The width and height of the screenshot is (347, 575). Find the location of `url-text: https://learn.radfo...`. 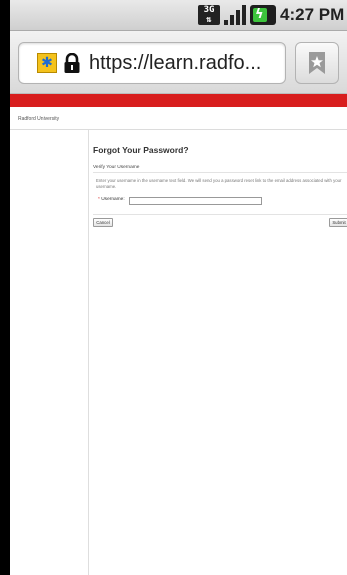

url-text: https://learn.radfo... is located at coordinates (175, 63).